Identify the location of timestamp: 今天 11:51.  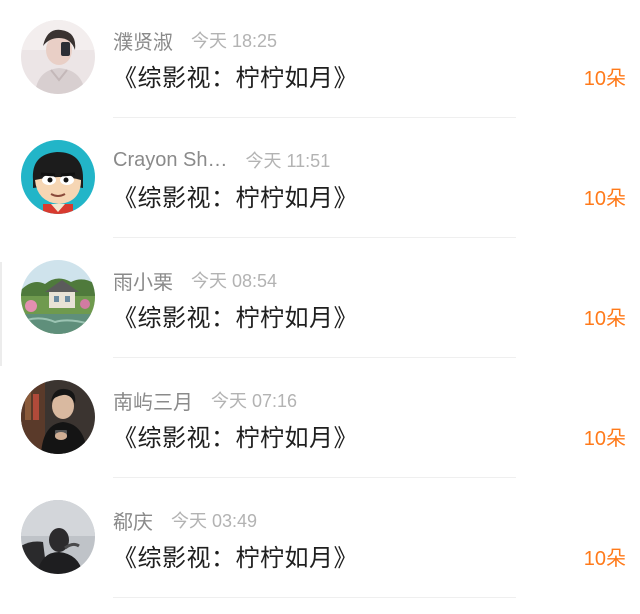
(288, 161).